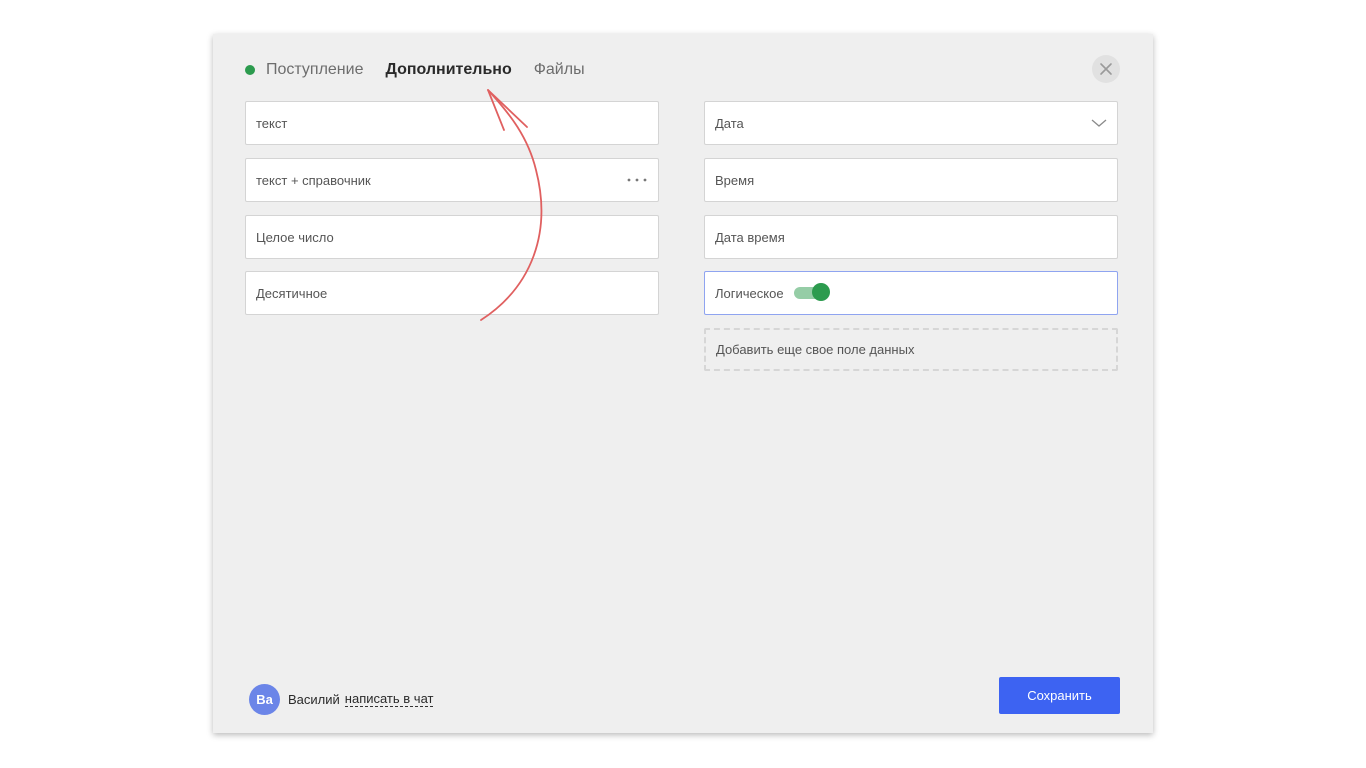 This screenshot has height=768, width=1366. What do you see at coordinates (250, 70) in the screenshot?
I see `status-dot` at bounding box center [250, 70].